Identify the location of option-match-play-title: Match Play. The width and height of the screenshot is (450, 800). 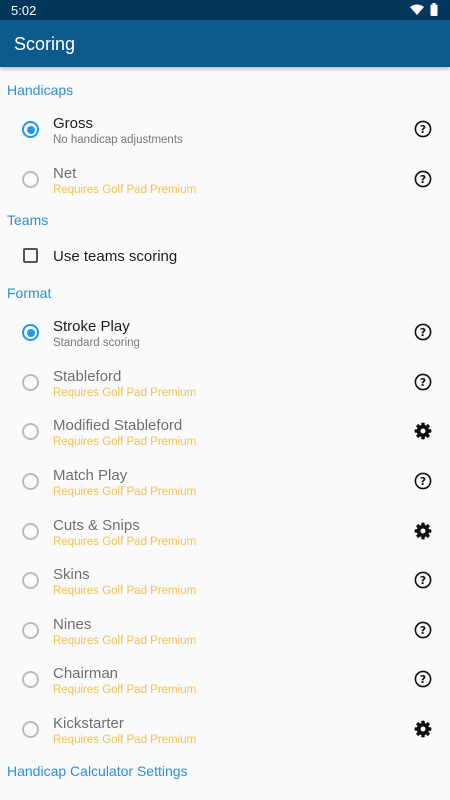
(90, 475).